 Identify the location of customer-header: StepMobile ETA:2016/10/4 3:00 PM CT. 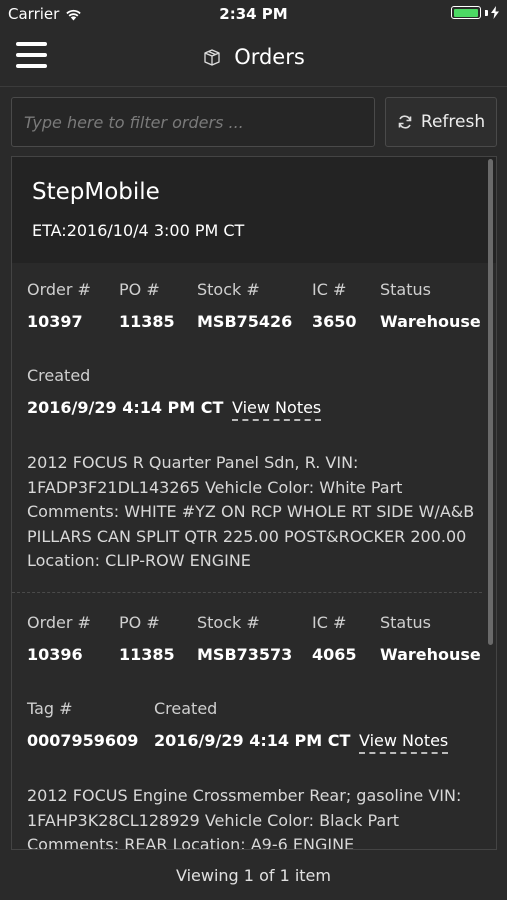
(254, 210).